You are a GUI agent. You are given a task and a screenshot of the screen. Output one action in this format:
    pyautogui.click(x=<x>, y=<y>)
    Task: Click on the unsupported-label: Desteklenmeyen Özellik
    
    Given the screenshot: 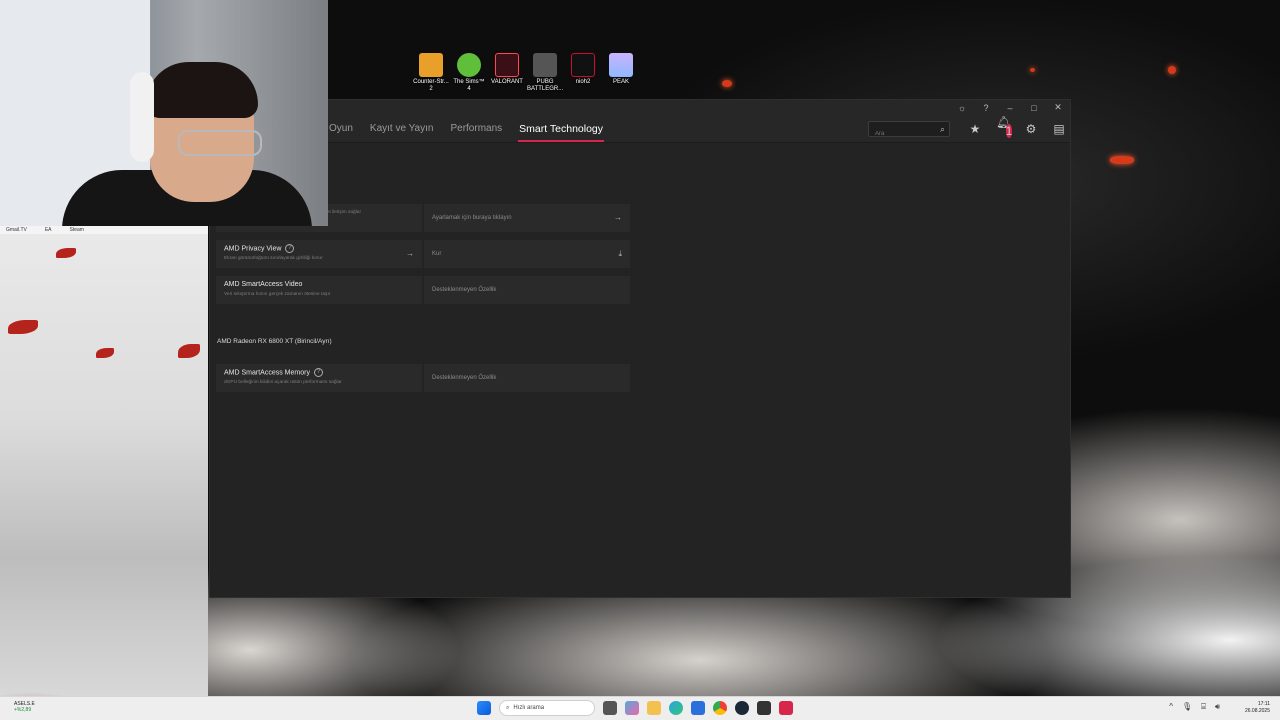 What is the action you would take?
    pyautogui.click(x=464, y=290)
    